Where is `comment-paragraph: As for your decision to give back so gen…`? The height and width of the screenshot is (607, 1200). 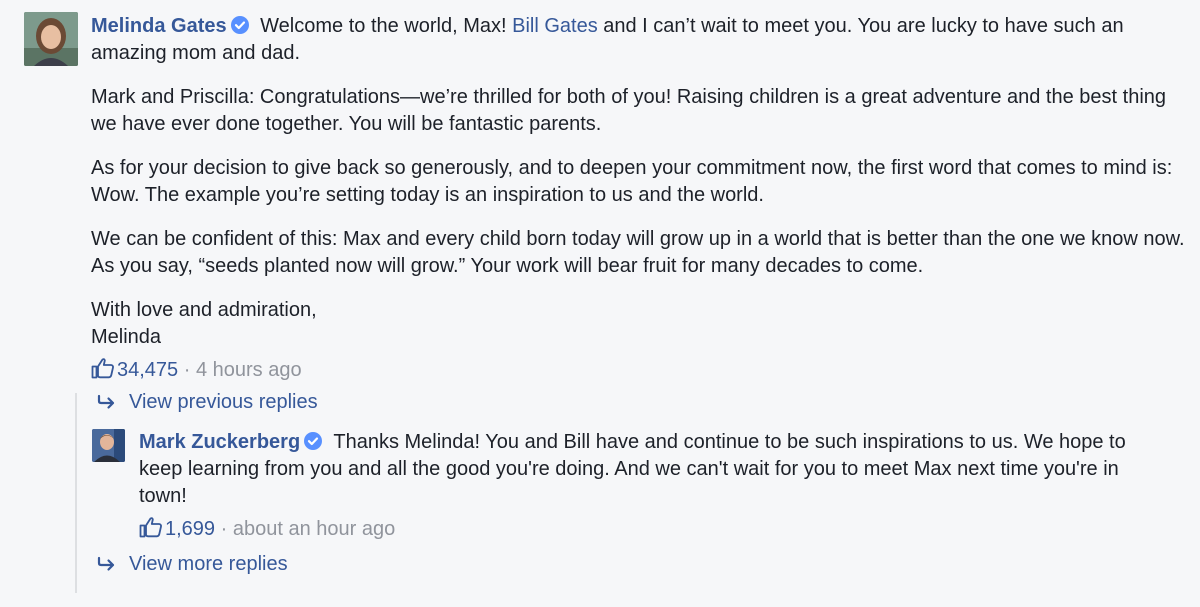 comment-paragraph: As for your decision to give back so gen… is located at coordinates (632, 181).